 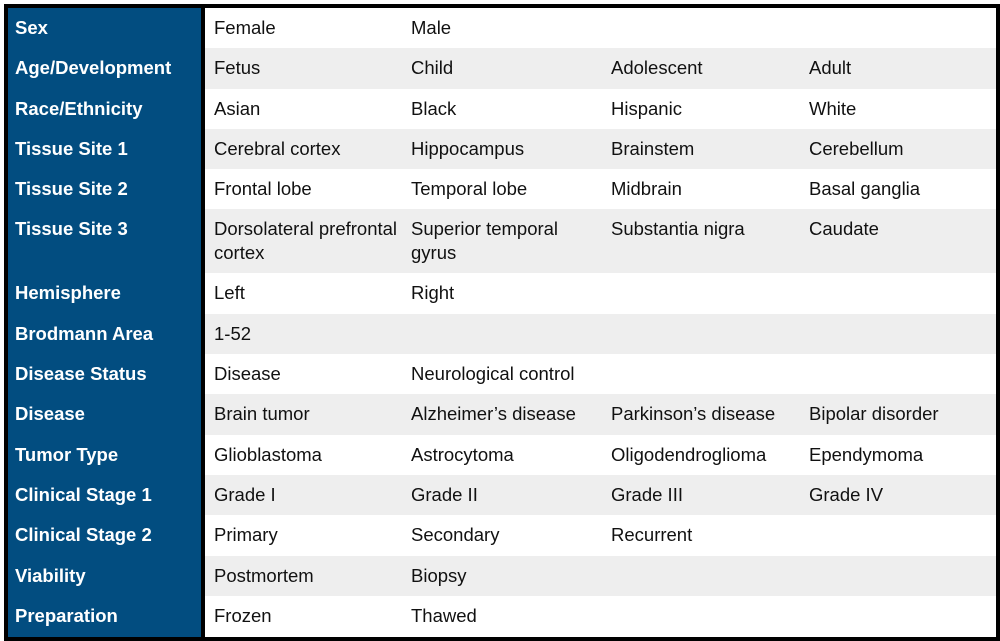 What do you see at coordinates (106, 28) in the screenshot?
I see `row-label: Sex` at bounding box center [106, 28].